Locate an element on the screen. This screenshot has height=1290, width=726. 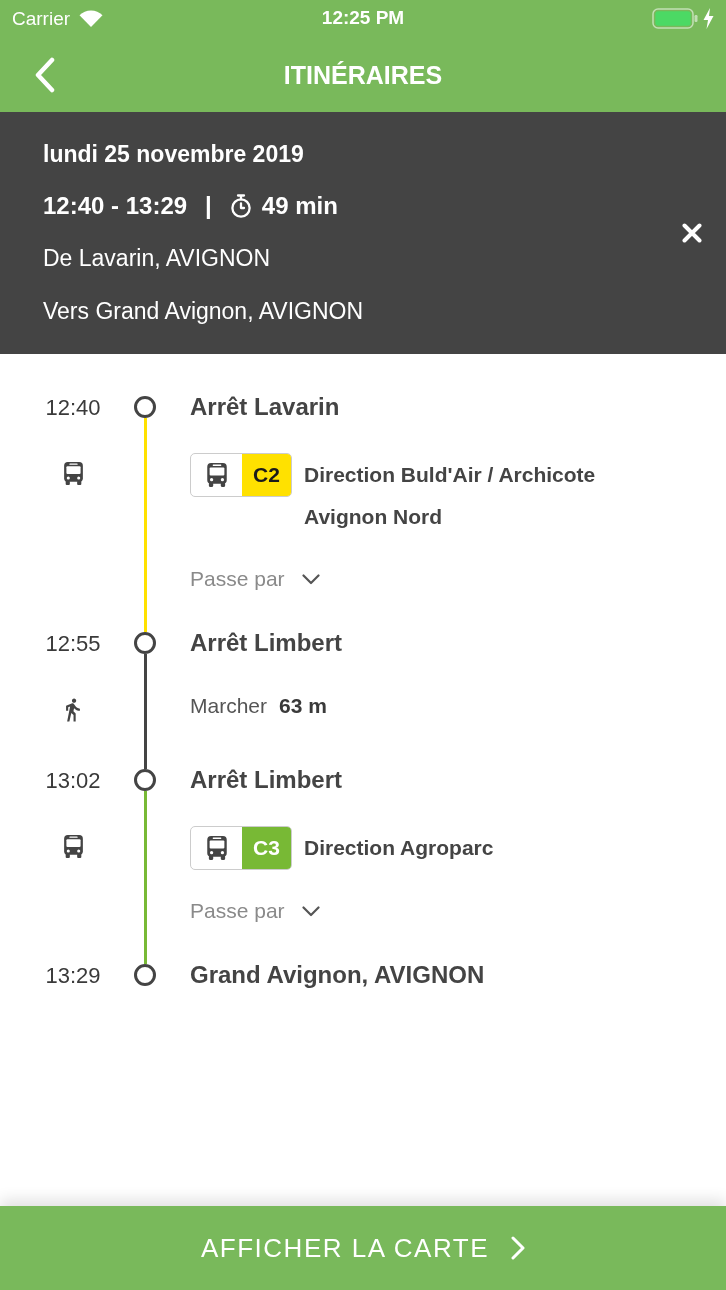
battery-icon is located at coordinates (675, 18).